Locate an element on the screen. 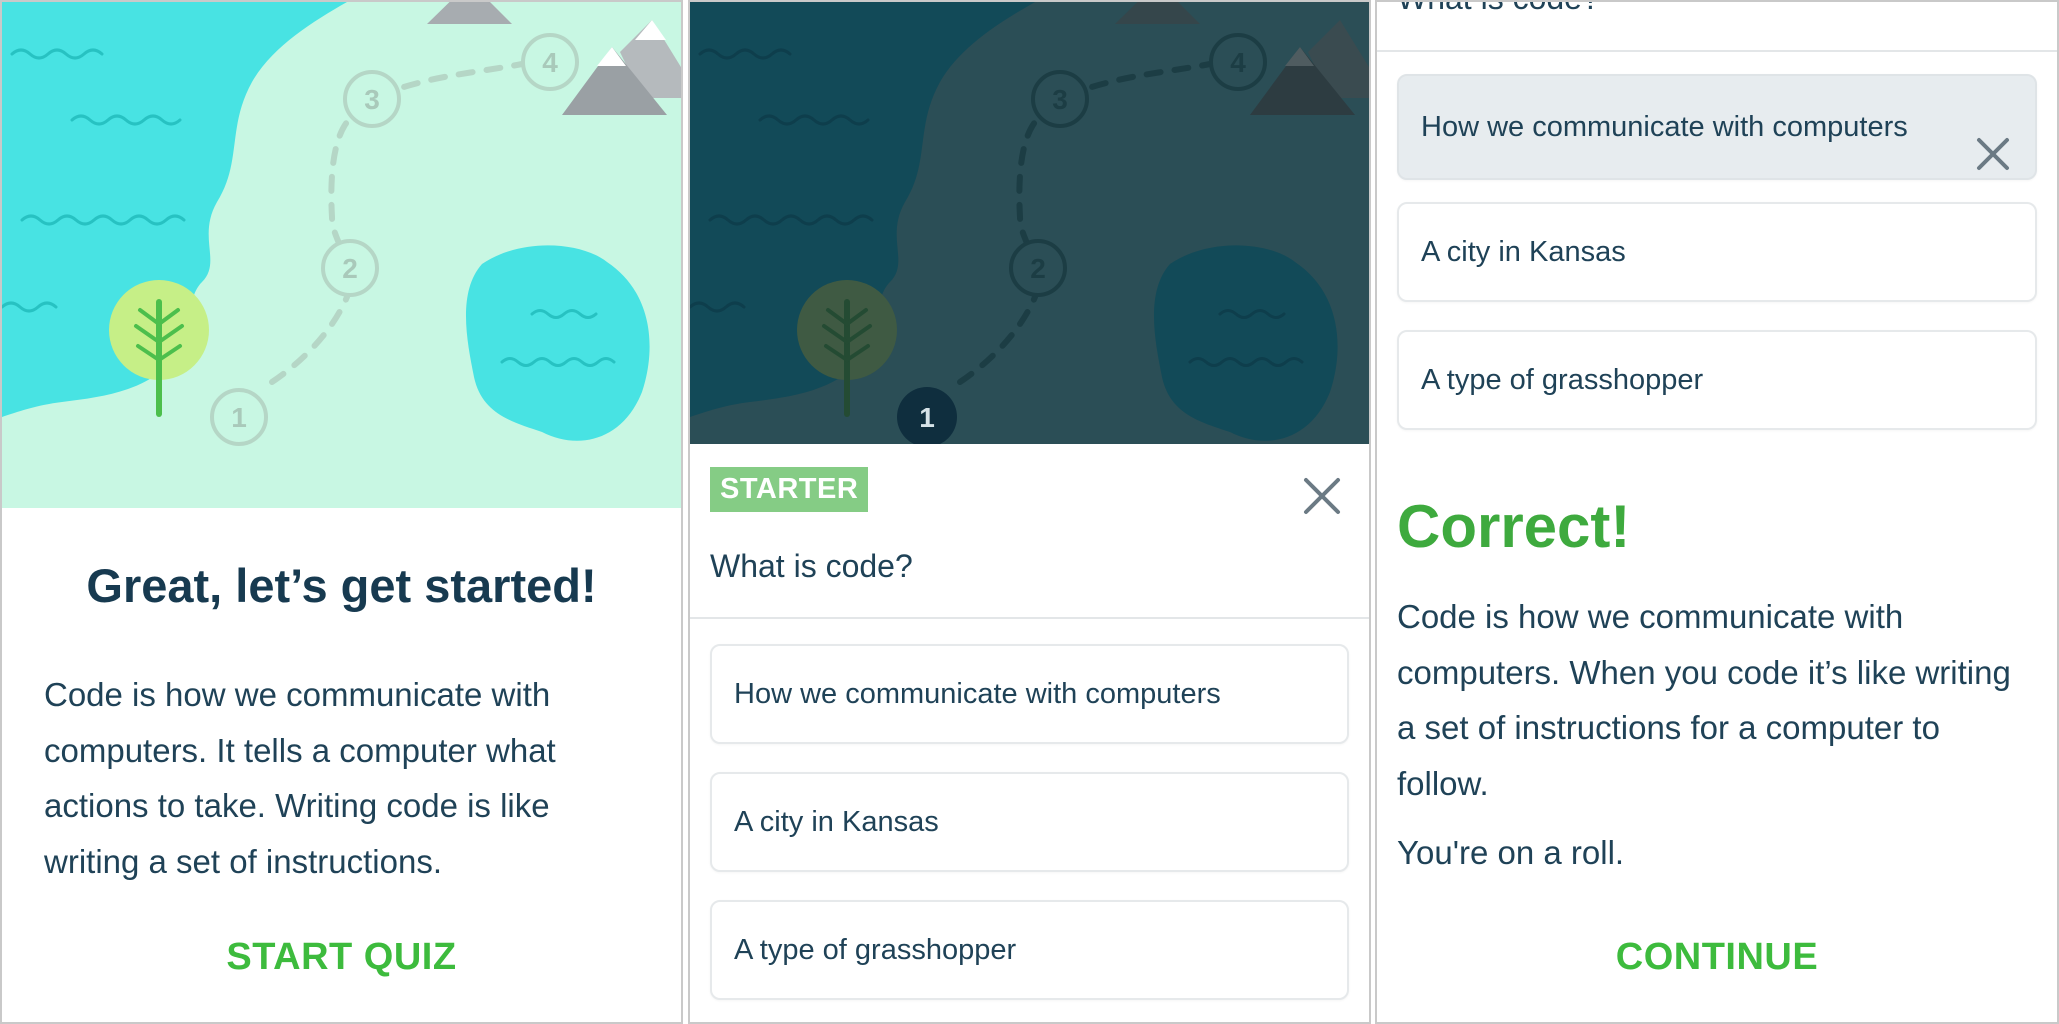  level-badge: STARTER is located at coordinates (789, 489).